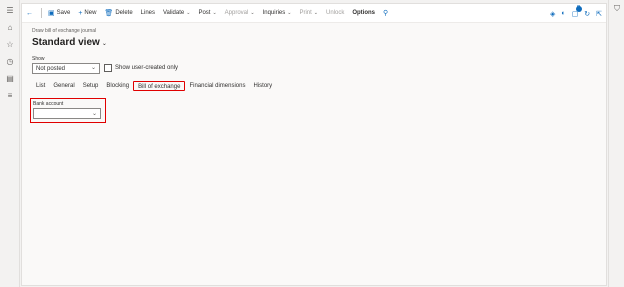 Image resolution: width=624 pixels, height=287 pixels. I want to click on options-label: Options, so click(364, 13).